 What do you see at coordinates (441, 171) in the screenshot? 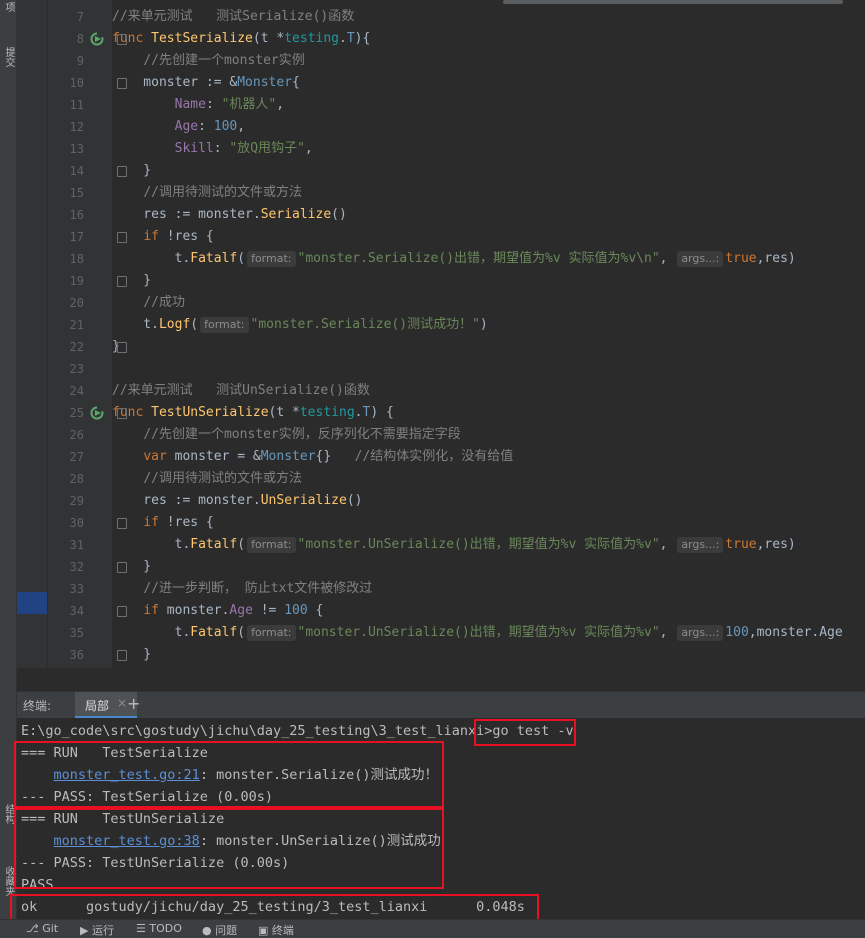
I see `code-line: 14 }` at bounding box center [441, 171].